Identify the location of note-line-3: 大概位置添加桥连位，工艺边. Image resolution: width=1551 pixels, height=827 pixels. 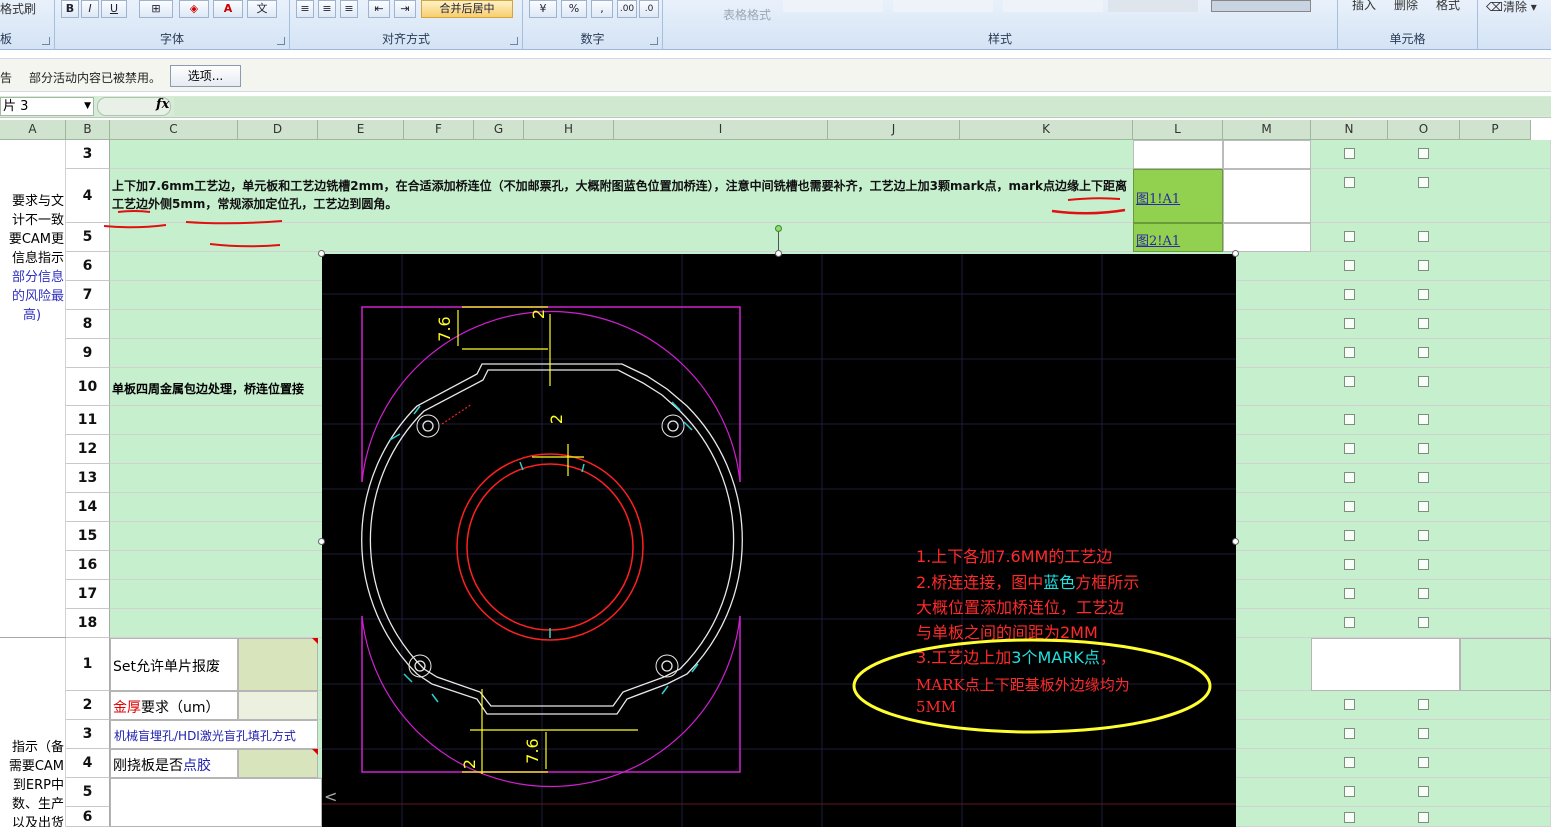
(1020, 607).